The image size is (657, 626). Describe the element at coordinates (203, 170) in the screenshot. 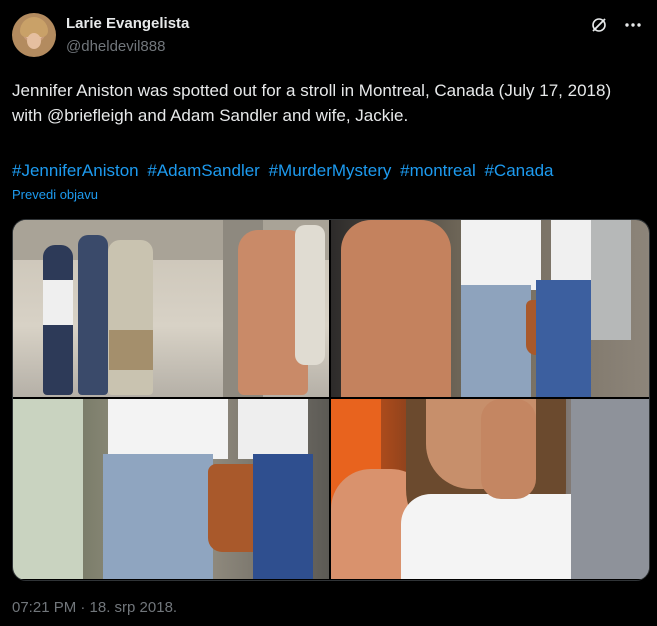

I see `hashtag-link: #AdamSandler` at that location.